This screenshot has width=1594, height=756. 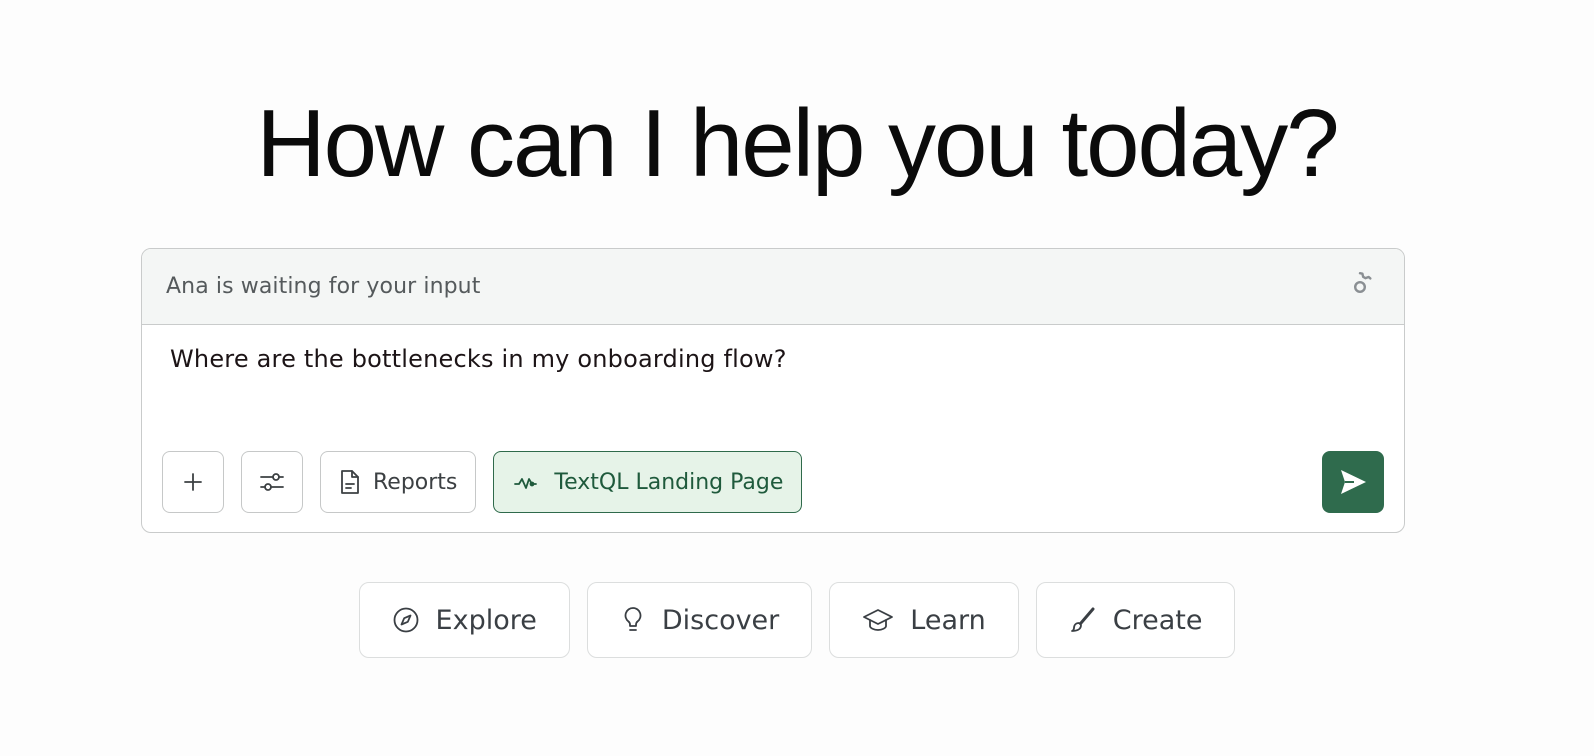 I want to click on toolbar-spacer, so click(x=1101, y=482).